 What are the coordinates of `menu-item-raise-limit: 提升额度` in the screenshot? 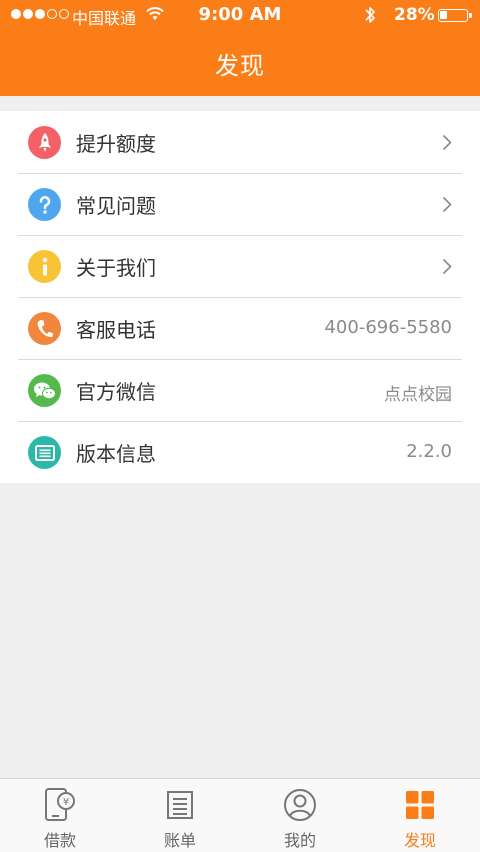 It's located at (240, 142).